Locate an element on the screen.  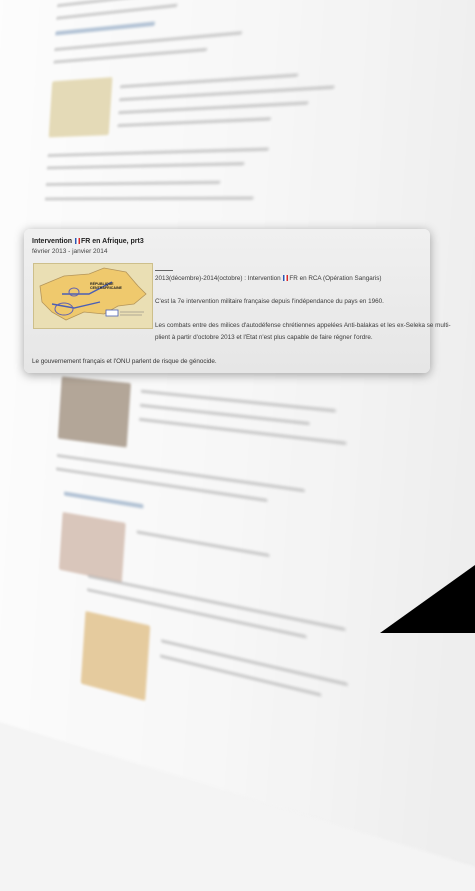
black-corner is located at coordinates (427, 599).